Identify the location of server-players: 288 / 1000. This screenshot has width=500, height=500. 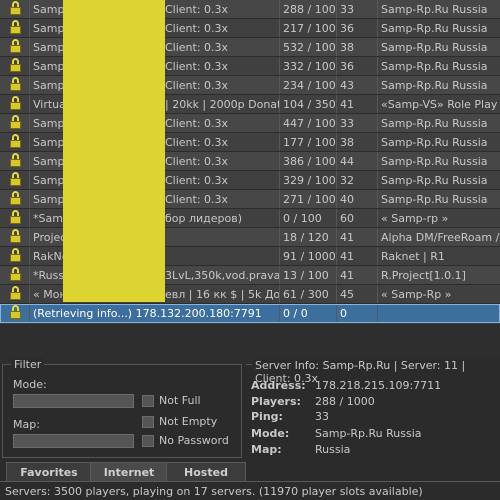
(308, 9).